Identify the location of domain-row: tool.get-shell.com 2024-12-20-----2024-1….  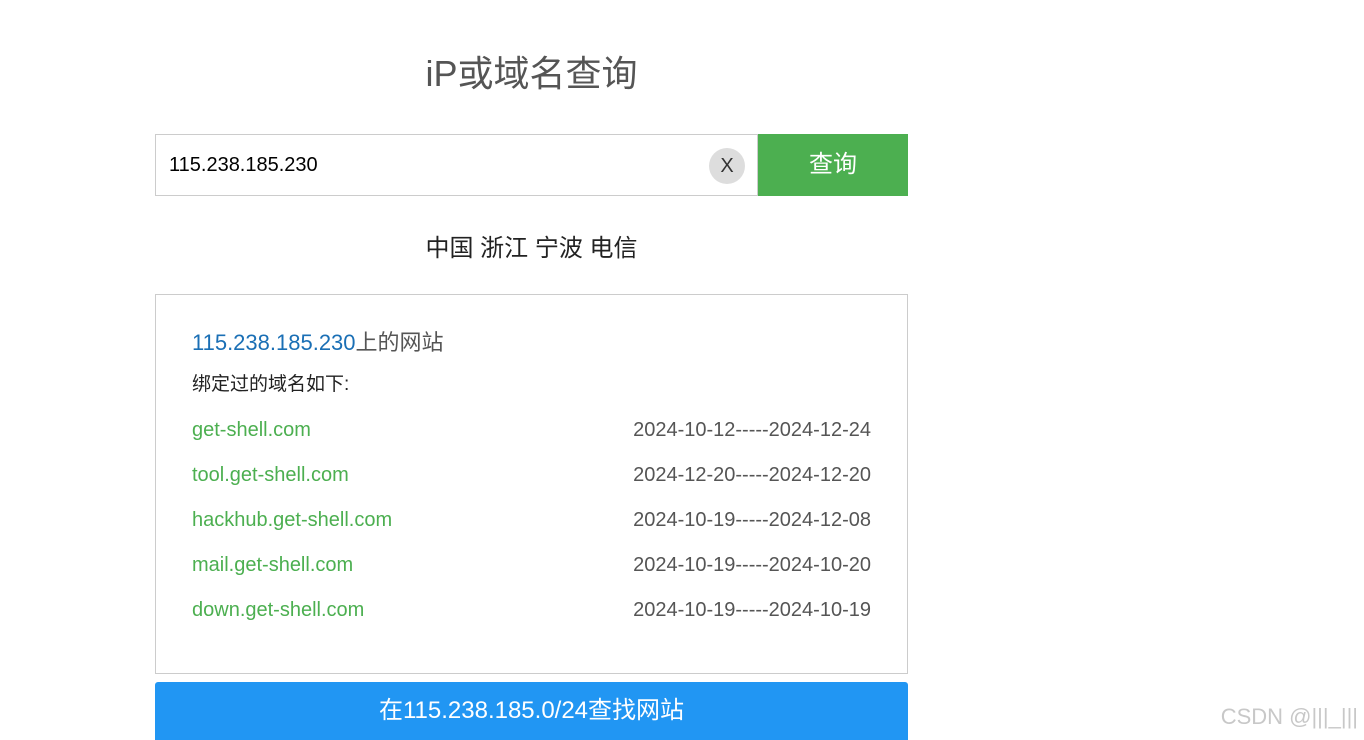
(531, 475).